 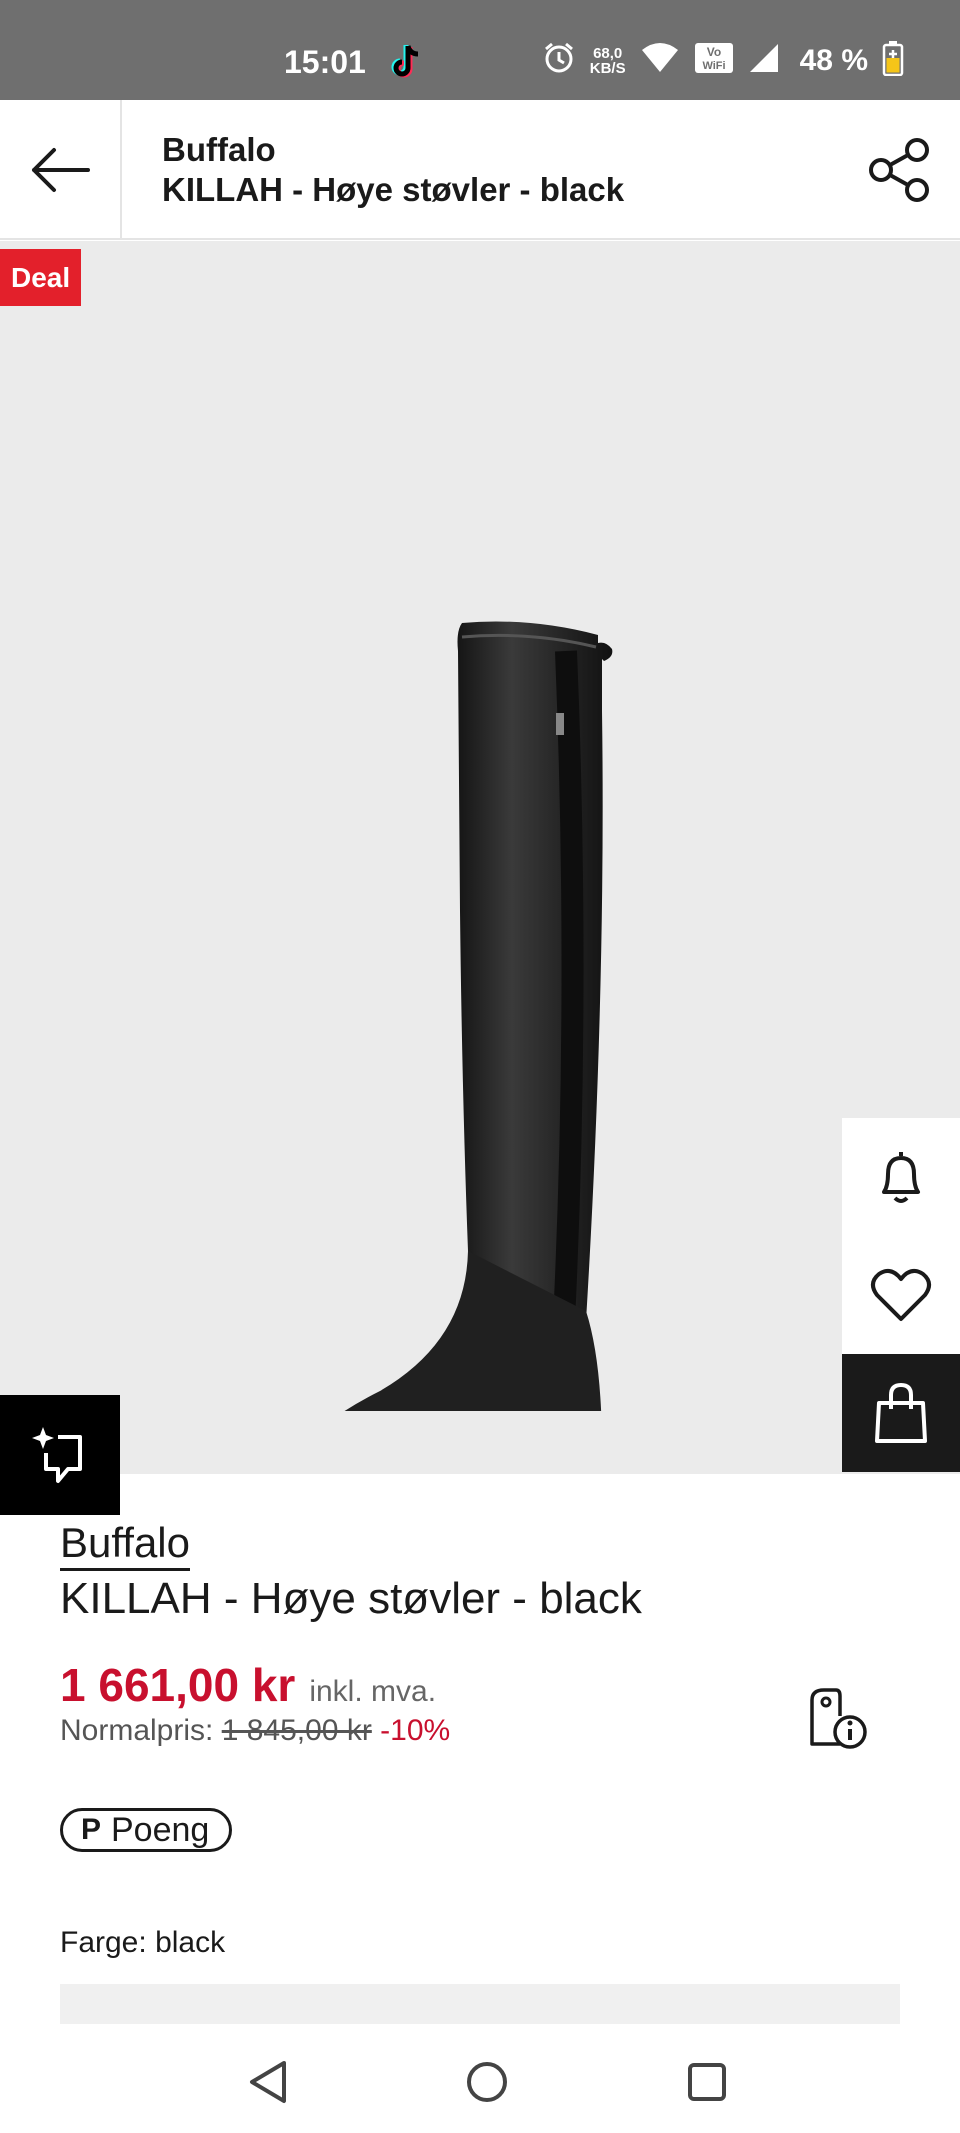 I want to click on triangle-back-icon, so click(x=268, y=2082).